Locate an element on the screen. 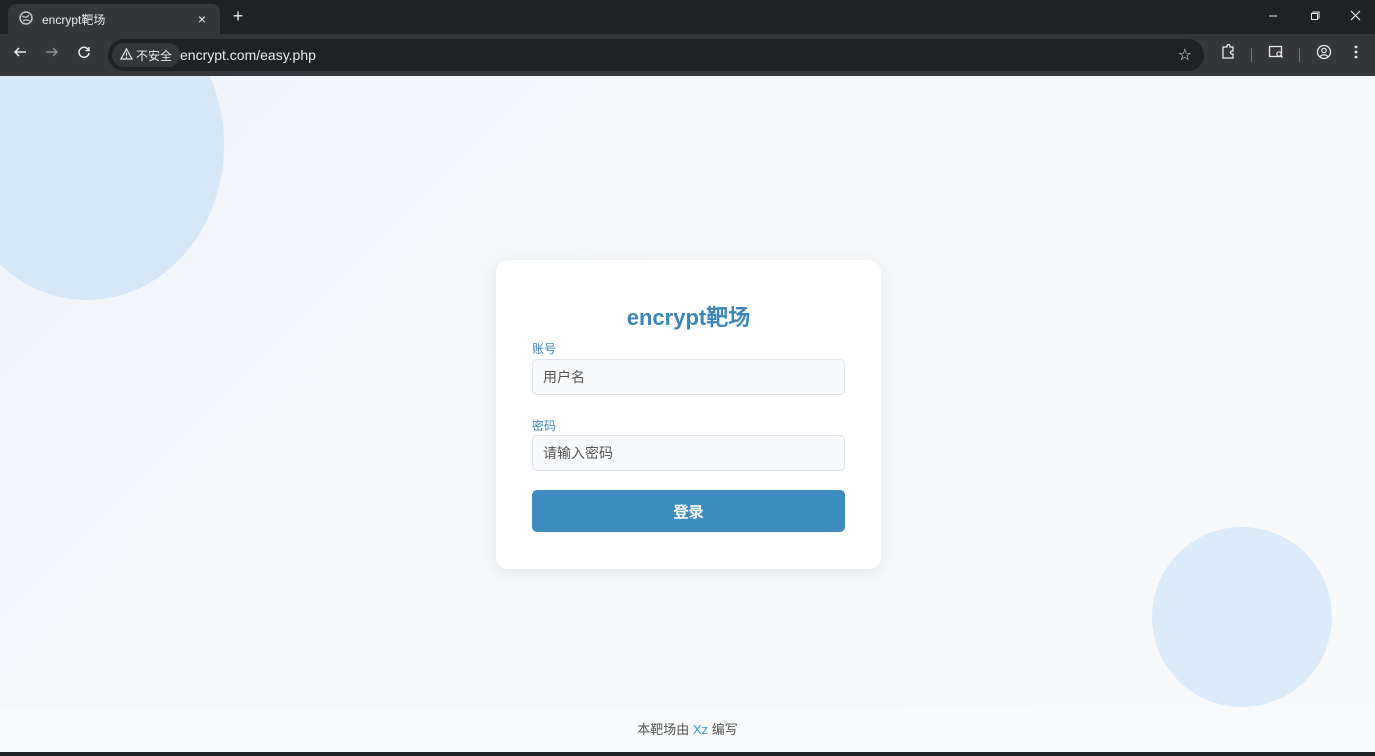 The height and width of the screenshot is (756, 1375). url-text: encrypt.com/easy.php is located at coordinates (248, 55).